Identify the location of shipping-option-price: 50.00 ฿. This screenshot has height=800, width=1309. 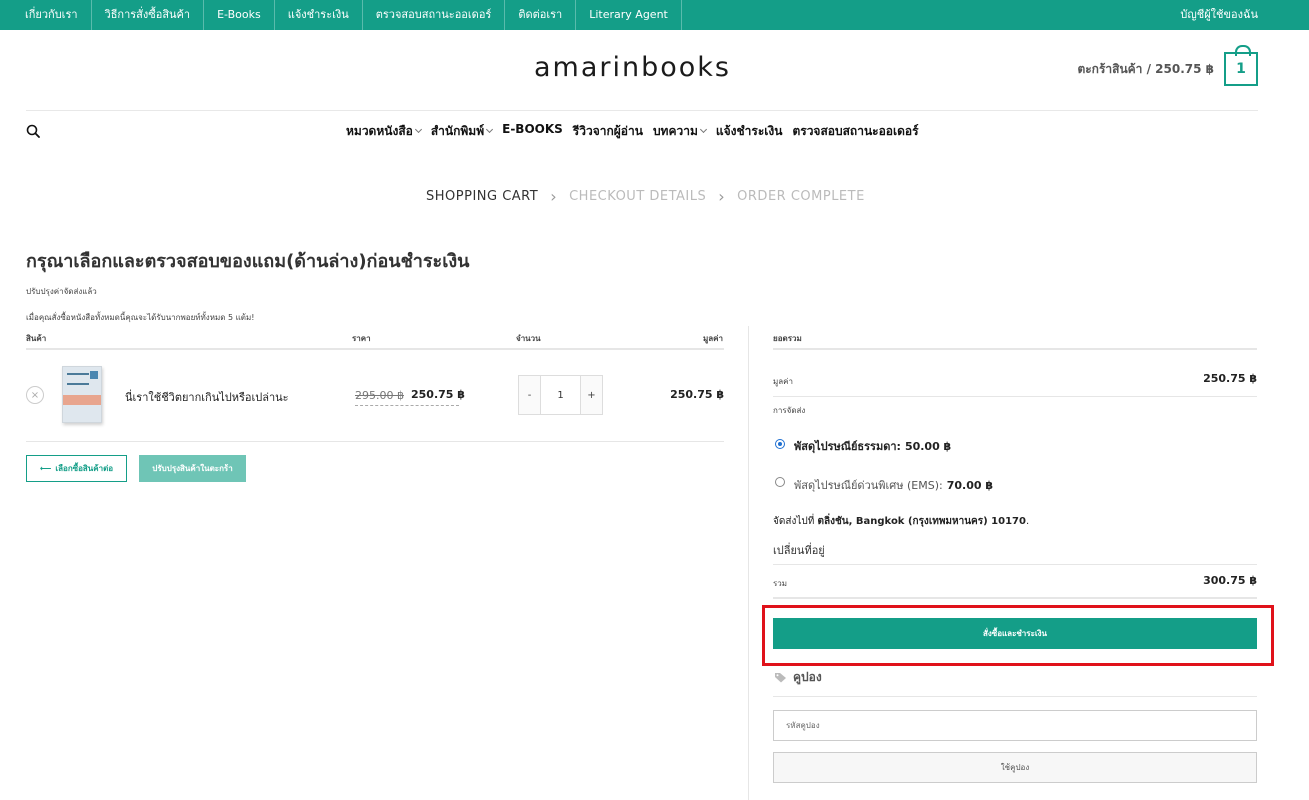
(928, 446).